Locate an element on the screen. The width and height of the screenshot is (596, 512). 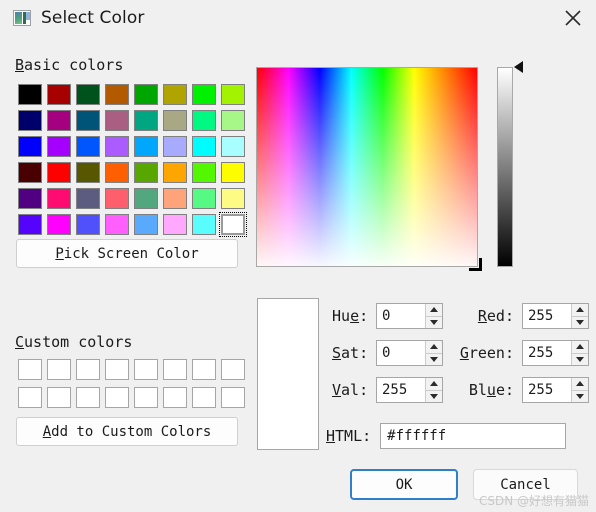
sat-input is located at coordinates (401, 353).